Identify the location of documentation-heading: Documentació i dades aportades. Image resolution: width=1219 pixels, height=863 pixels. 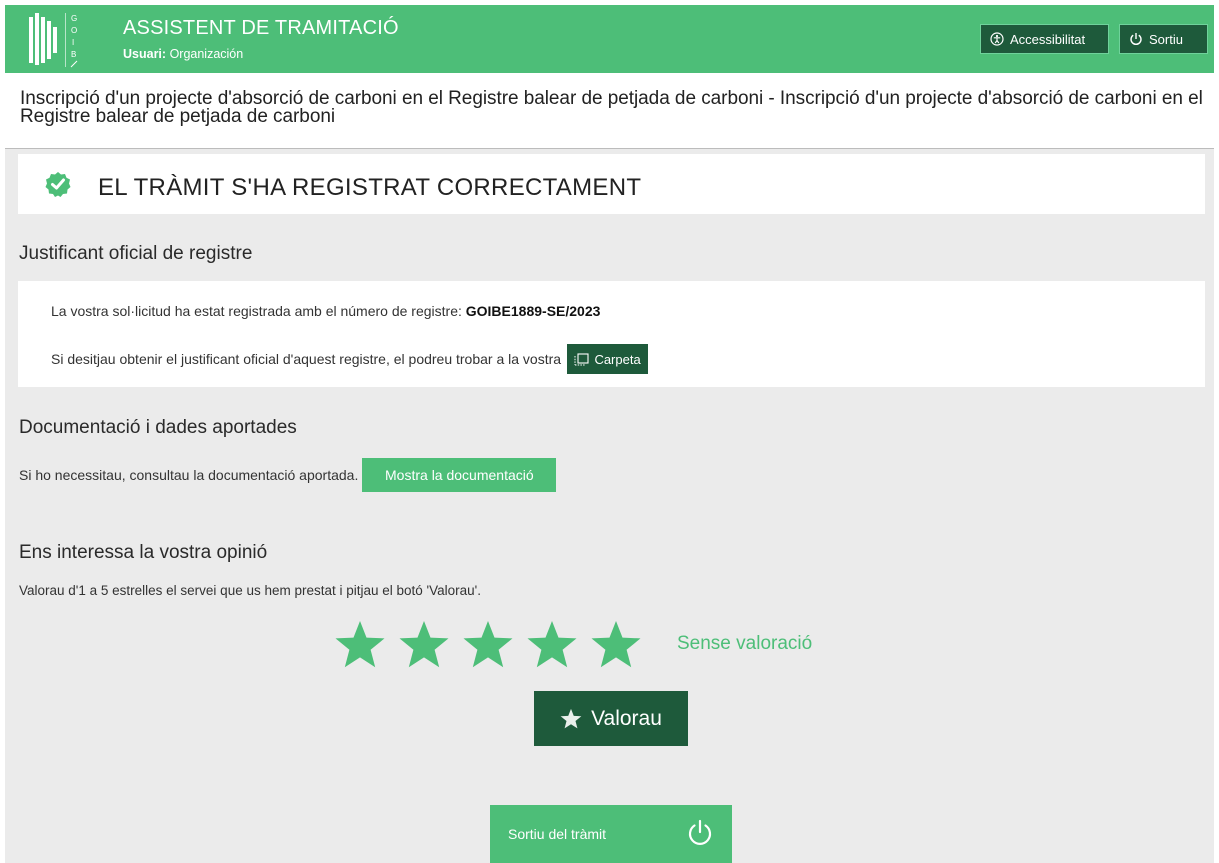
(158, 427).